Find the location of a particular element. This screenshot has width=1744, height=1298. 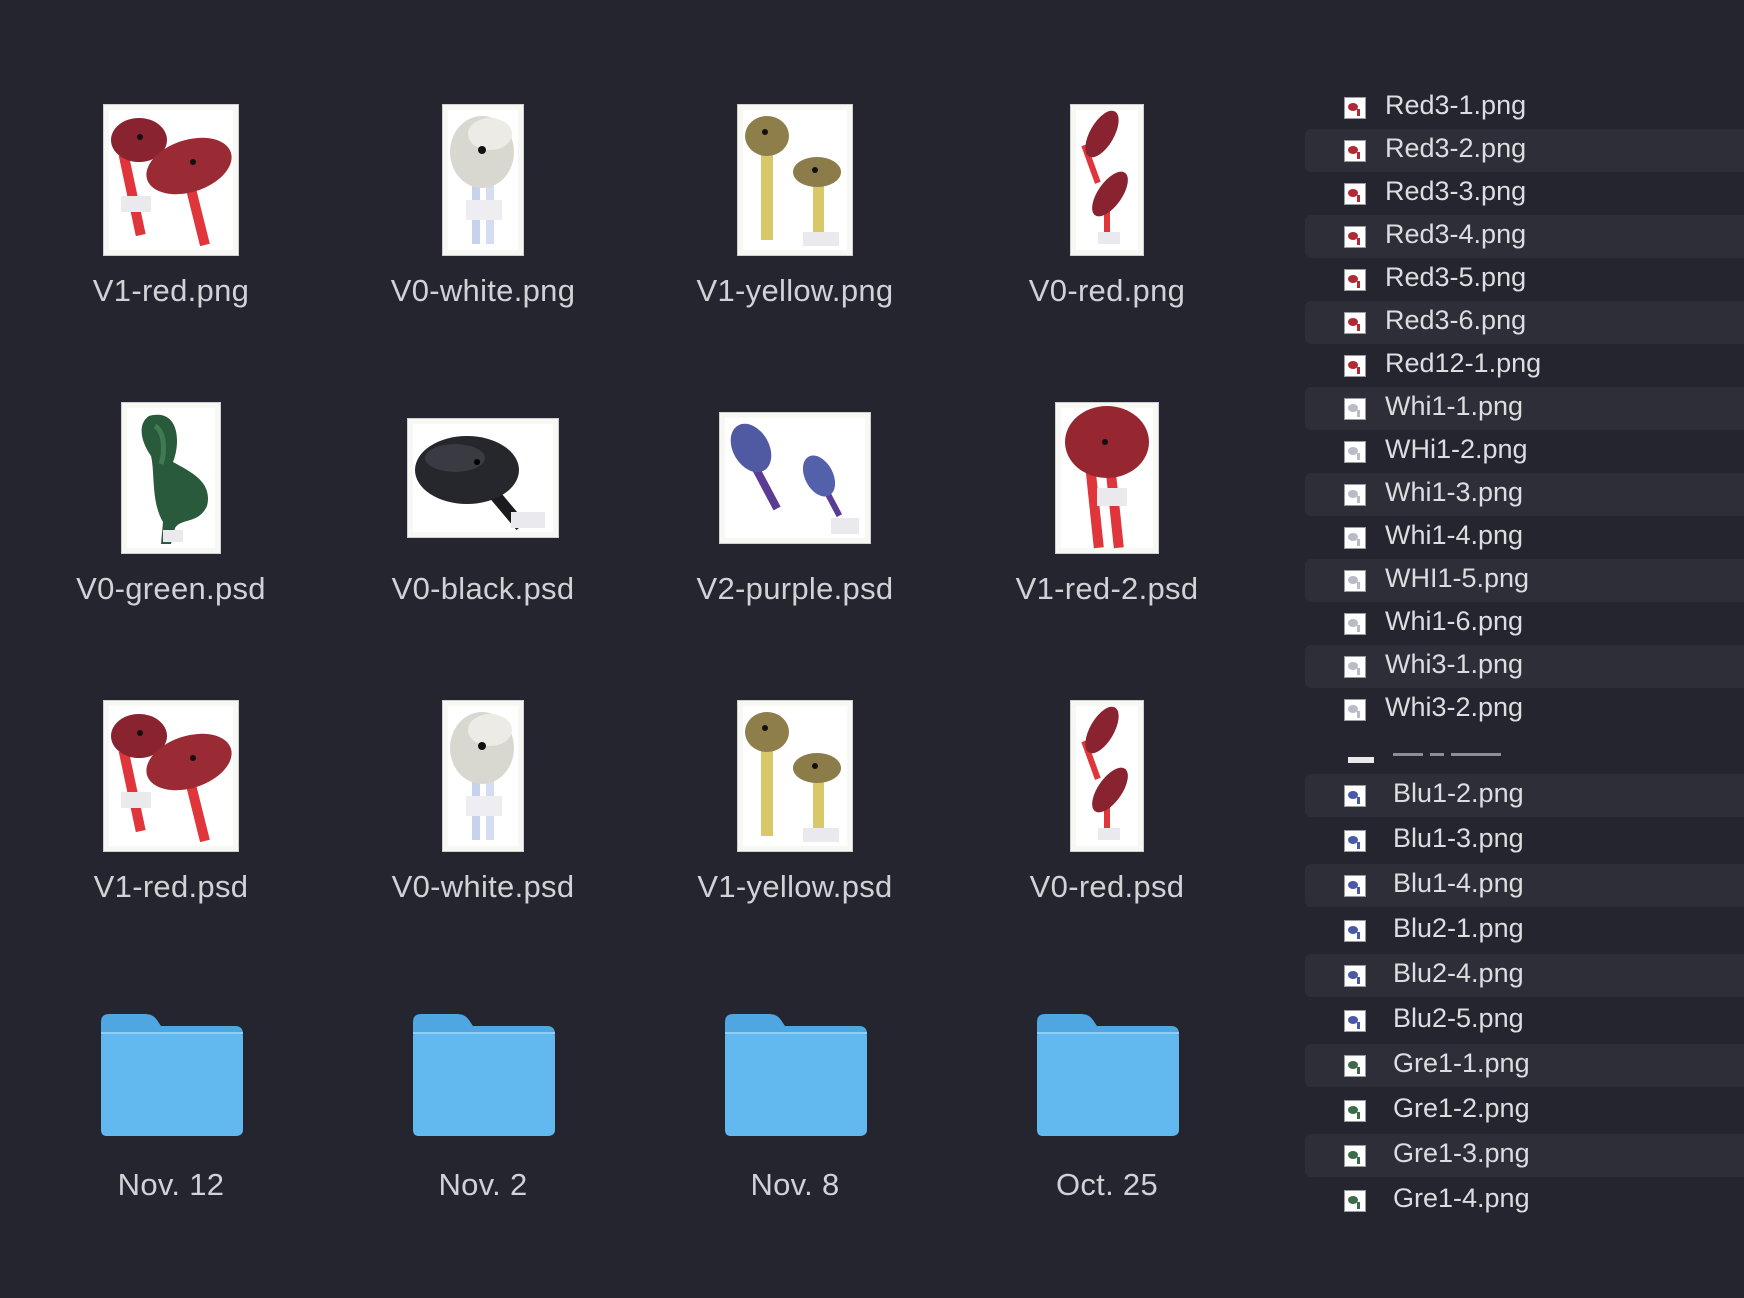

file-list-row: Whi1-3.png is located at coordinates (1524, 494).